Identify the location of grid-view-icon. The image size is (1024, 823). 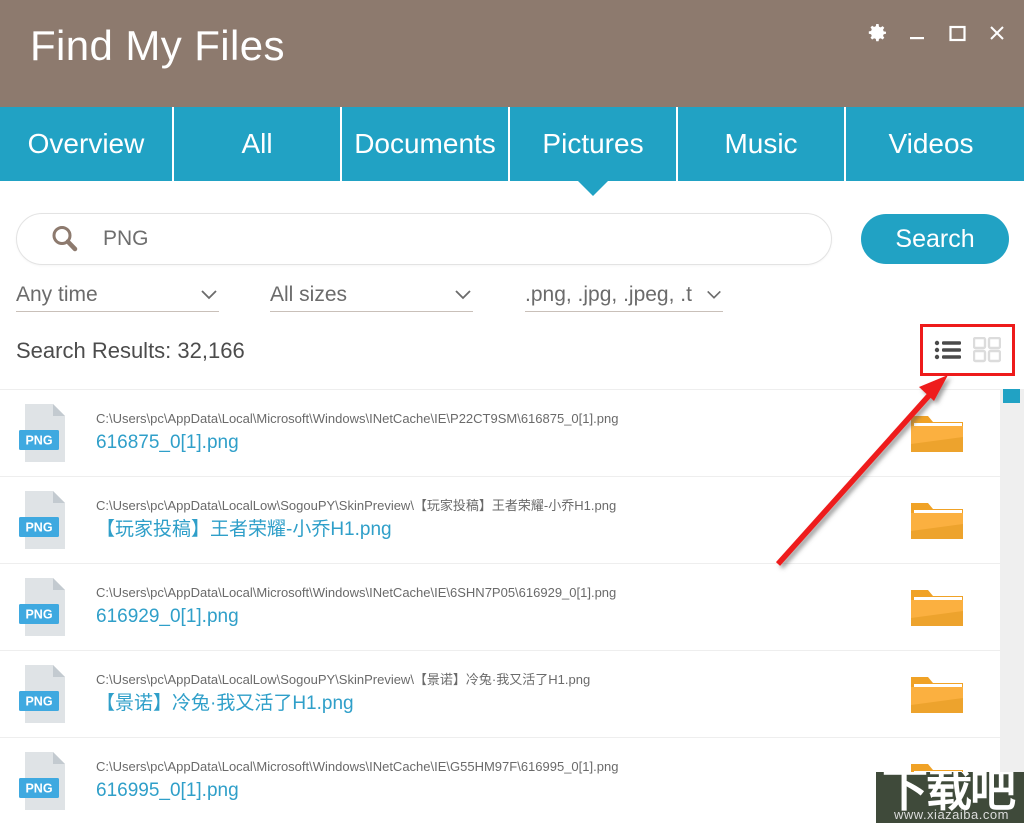
(987, 350).